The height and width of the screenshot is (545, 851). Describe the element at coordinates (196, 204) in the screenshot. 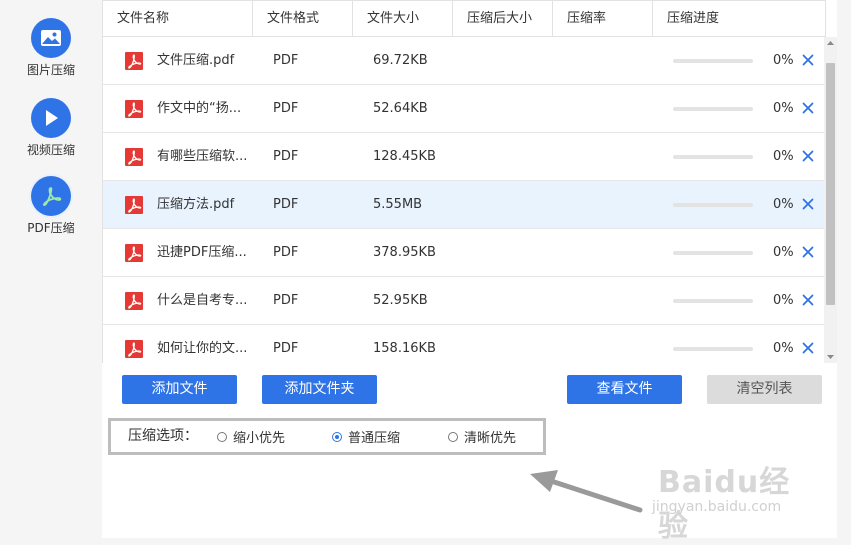

I see `file-name: 压缩方法.pdf` at that location.